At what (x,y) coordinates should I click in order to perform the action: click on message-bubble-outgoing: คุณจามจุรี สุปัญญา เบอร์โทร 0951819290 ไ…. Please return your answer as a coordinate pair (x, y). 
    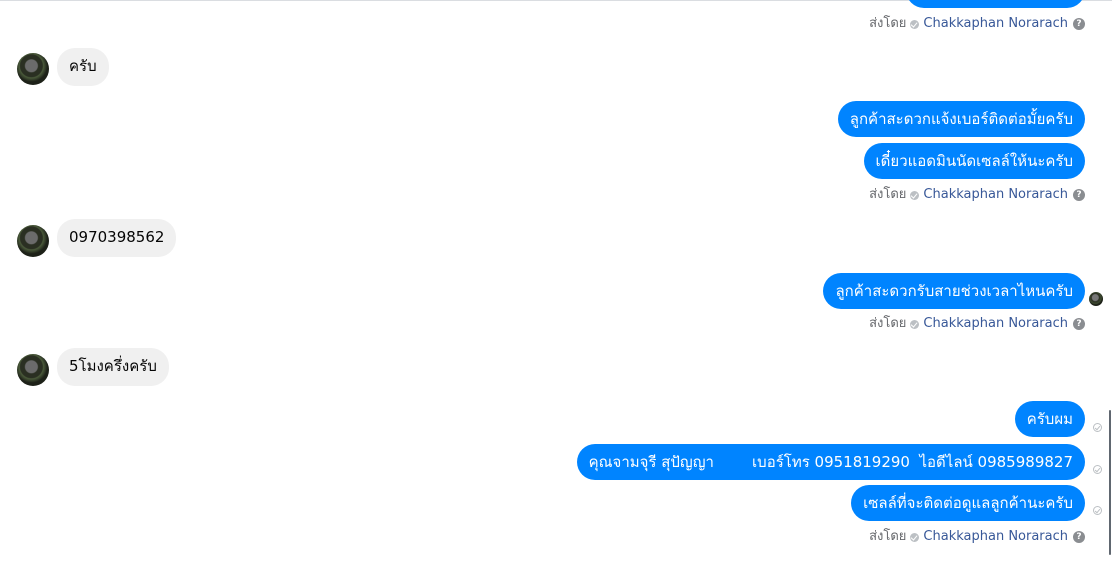
    Looking at the image, I should click on (830, 462).